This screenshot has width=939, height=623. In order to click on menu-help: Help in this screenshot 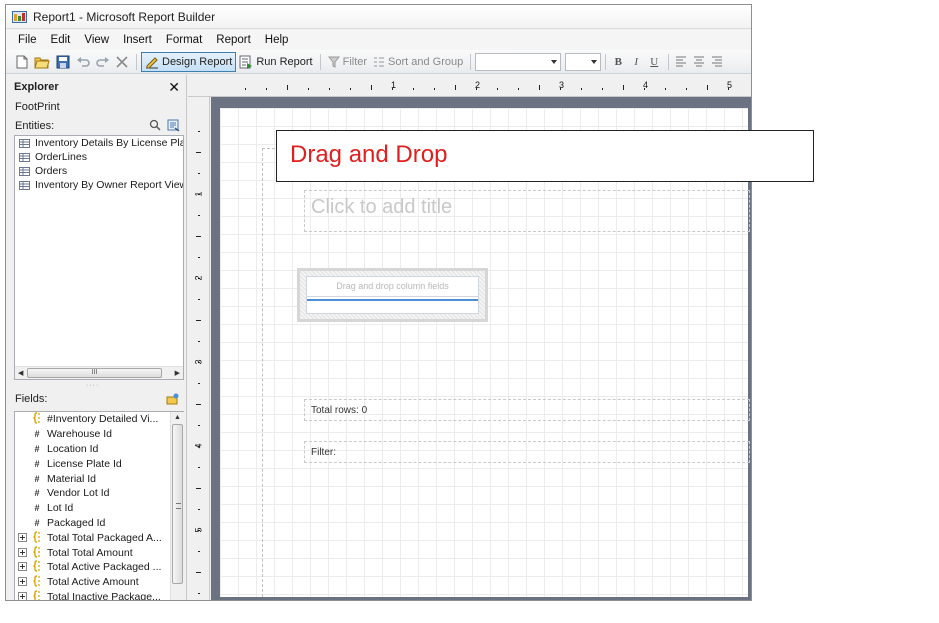, I will do `click(277, 40)`.